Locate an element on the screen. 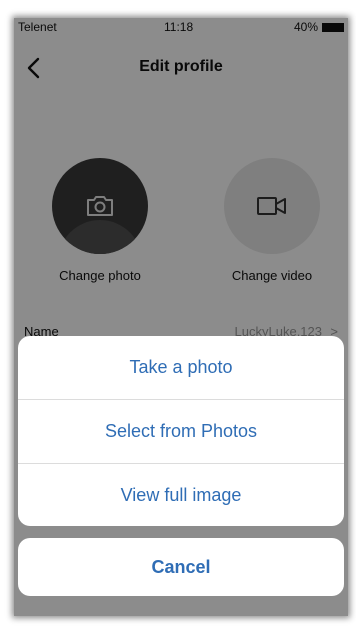 The height and width of the screenshot is (634, 356). take-photo-button: Take a photo is located at coordinates (181, 368).